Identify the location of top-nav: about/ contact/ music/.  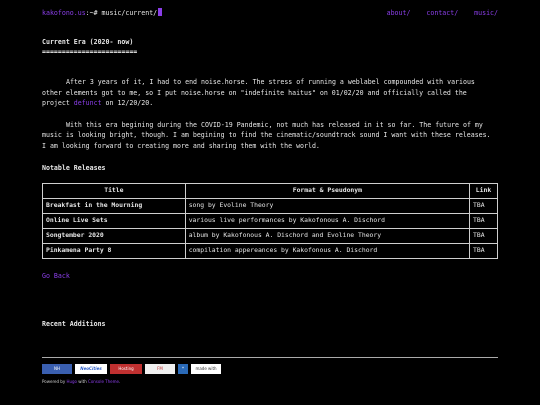
(436, 13).